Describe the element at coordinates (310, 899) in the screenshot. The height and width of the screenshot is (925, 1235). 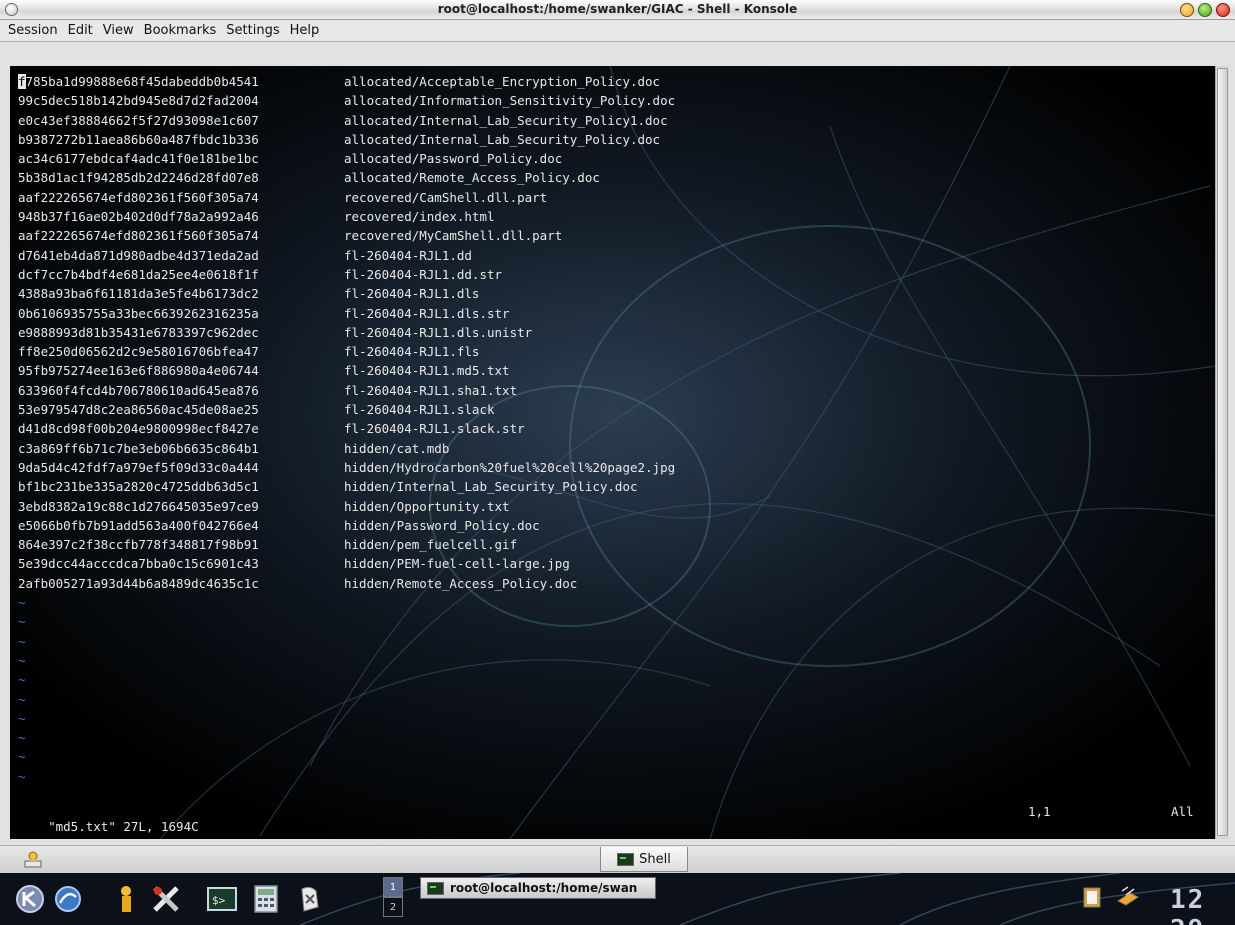
I see `kmail-icon` at that location.